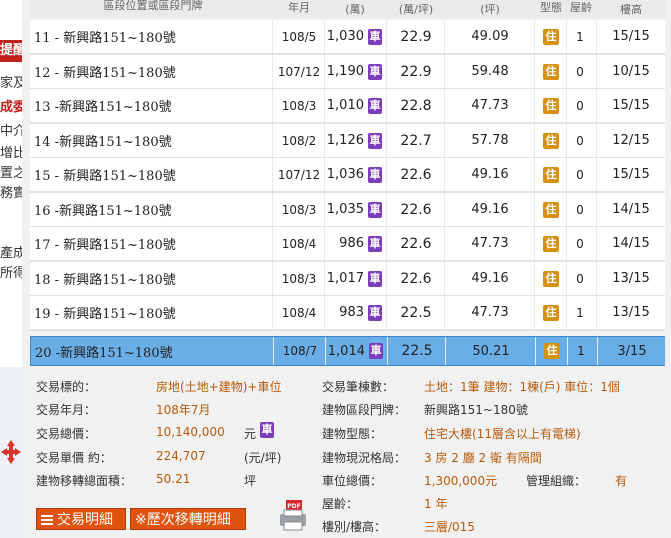 This screenshot has height=538, width=671. What do you see at coordinates (551, 278) in the screenshot?
I see `row-type: 住` at bounding box center [551, 278].